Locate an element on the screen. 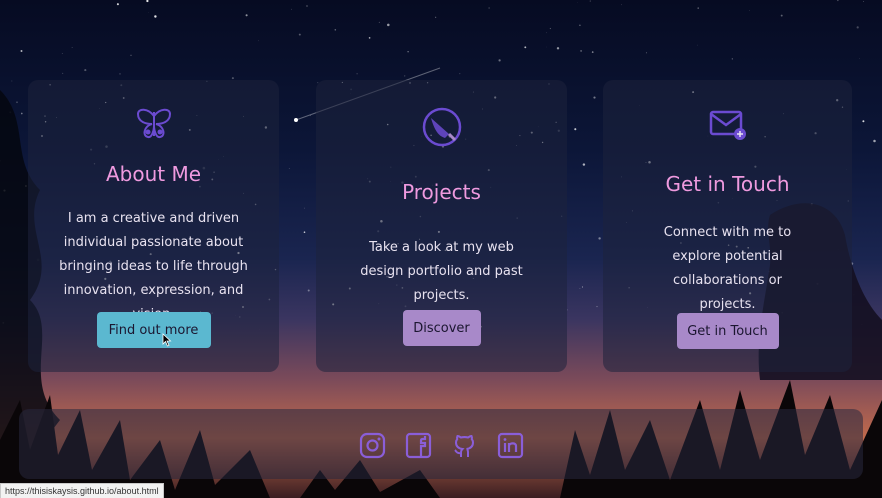 This screenshot has width=882, height=498. card-title: Projects is located at coordinates (441, 192).